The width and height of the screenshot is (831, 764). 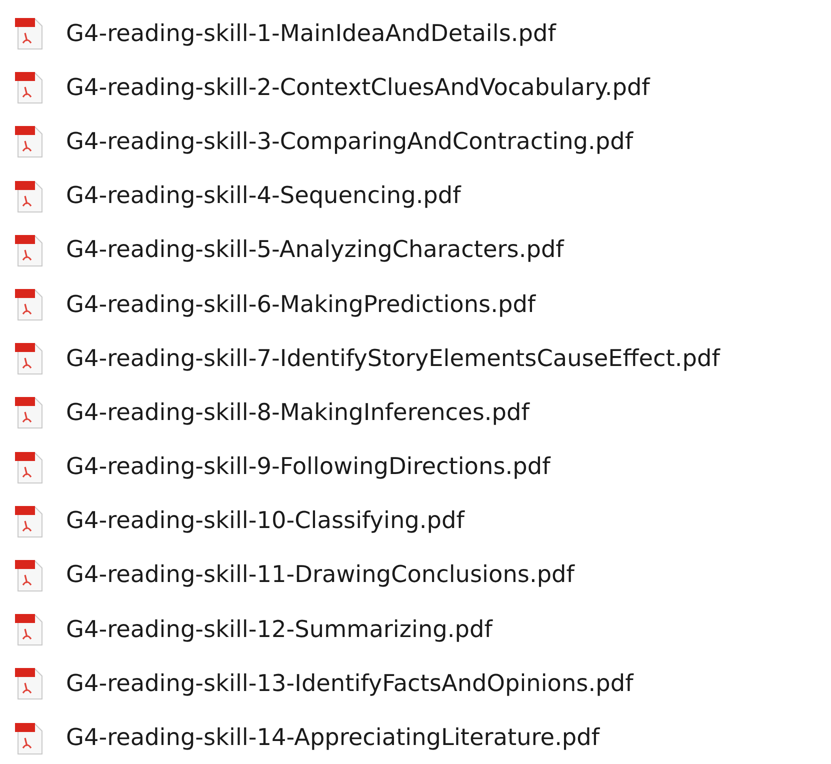 What do you see at coordinates (263, 196) in the screenshot?
I see `file-name: G4-reading-skill-4-Sequencing.pdf` at bounding box center [263, 196].